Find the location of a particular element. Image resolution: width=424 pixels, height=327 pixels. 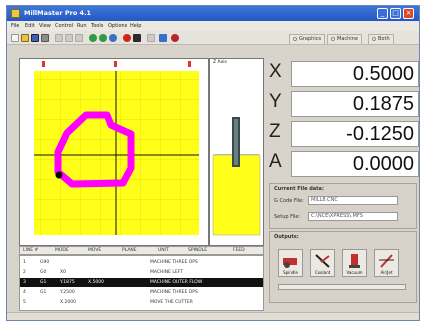

cell: Y.2500 is located at coordinates (67, 292).